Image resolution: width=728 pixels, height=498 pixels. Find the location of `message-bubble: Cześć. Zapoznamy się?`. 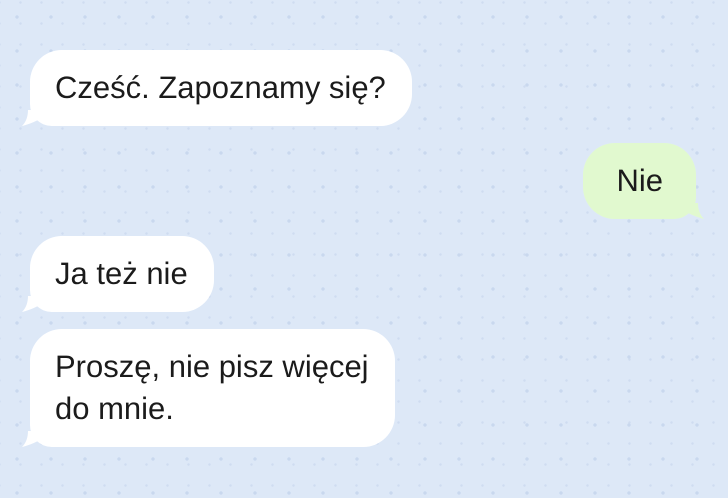

message-bubble: Cześć. Zapoznamy się? is located at coordinates (221, 88).